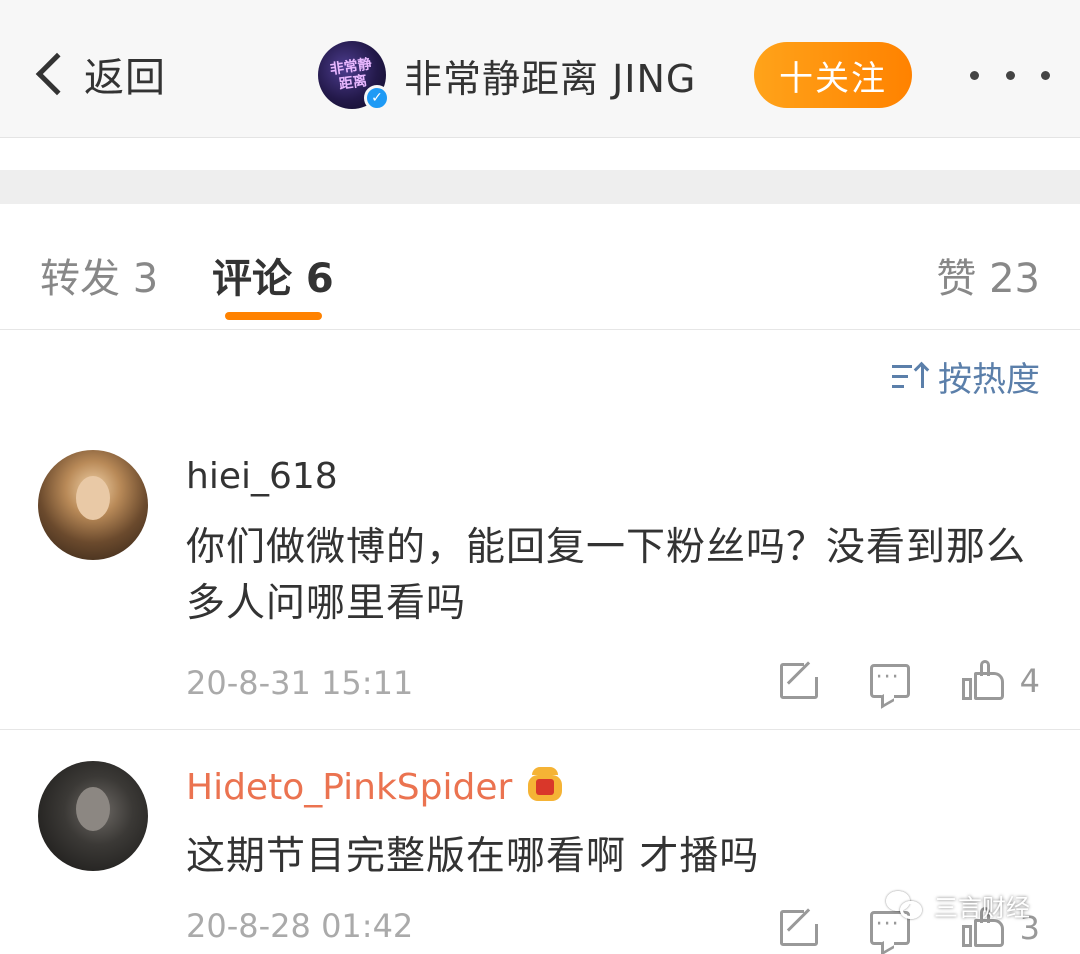  I want to click on top-navbar: 返回 非常静距离 ✓ 非常静距离 JING 十关注, so click(540, 69).